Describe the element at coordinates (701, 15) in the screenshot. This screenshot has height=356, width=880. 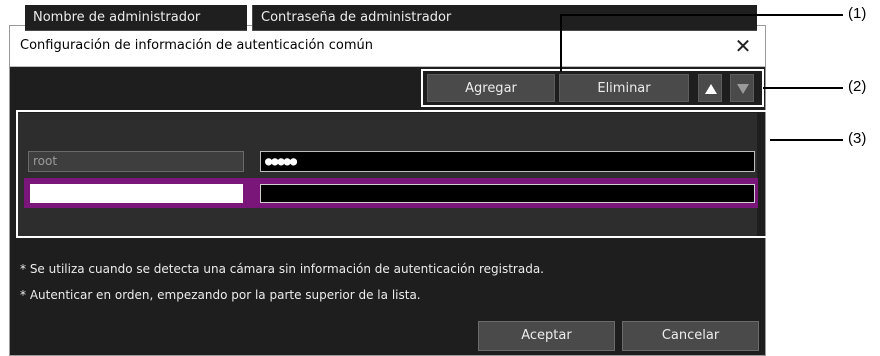
I see `callout-line-1-horizontal` at that location.